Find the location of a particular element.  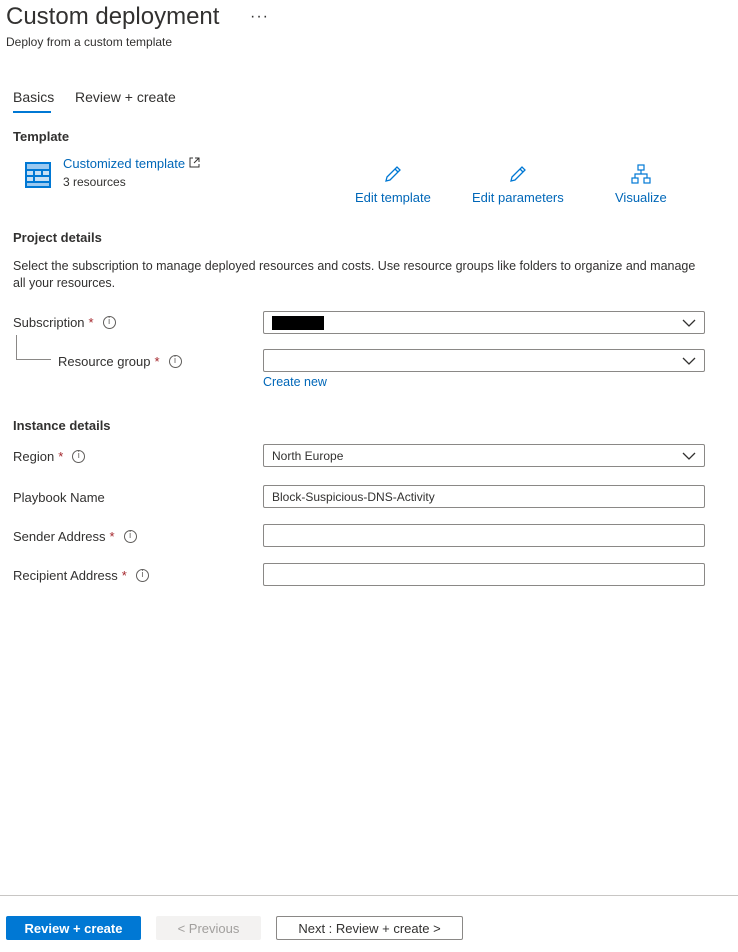

page-title: Custom deployment is located at coordinates (113, 16).